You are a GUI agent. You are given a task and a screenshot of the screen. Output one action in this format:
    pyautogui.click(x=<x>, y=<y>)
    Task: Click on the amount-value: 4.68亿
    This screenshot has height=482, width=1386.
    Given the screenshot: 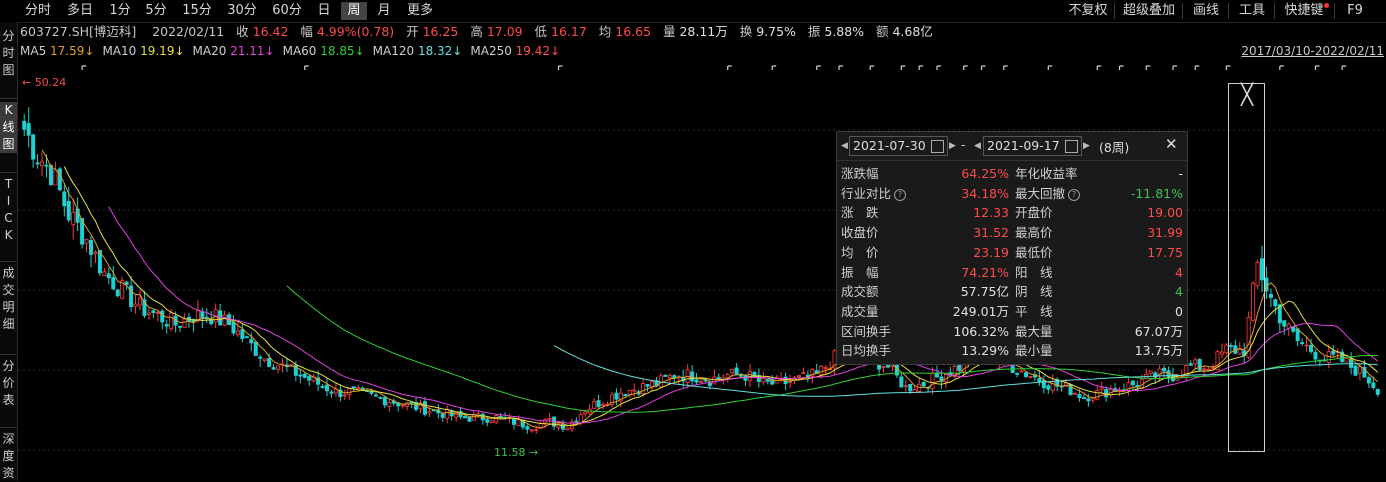 What is the action you would take?
    pyautogui.click(x=912, y=31)
    